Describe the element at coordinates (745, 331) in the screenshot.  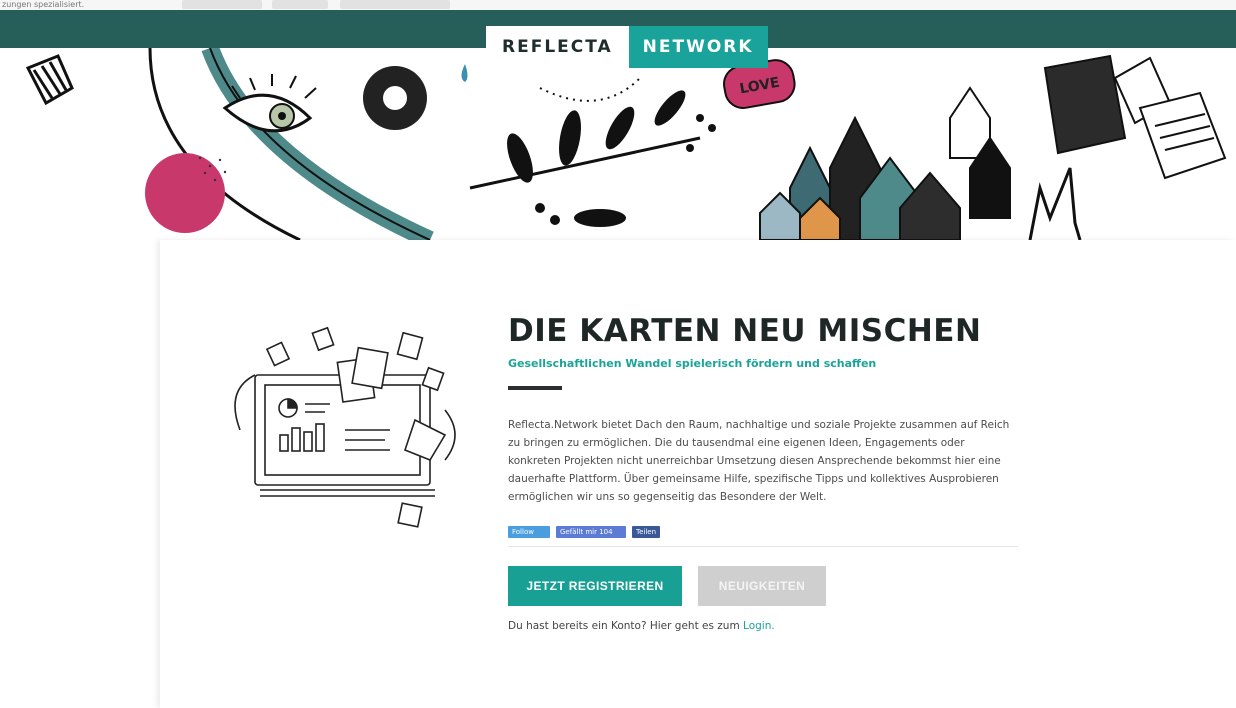
I see `page-title: DIE KARTEN NEU MISCHEN` at that location.